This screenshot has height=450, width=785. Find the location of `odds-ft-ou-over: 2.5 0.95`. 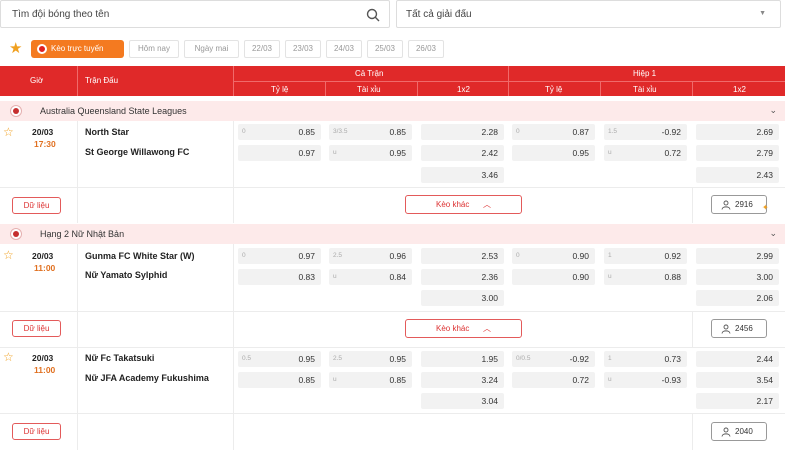

odds-ft-ou-over: 2.5 0.95 is located at coordinates (370, 359).